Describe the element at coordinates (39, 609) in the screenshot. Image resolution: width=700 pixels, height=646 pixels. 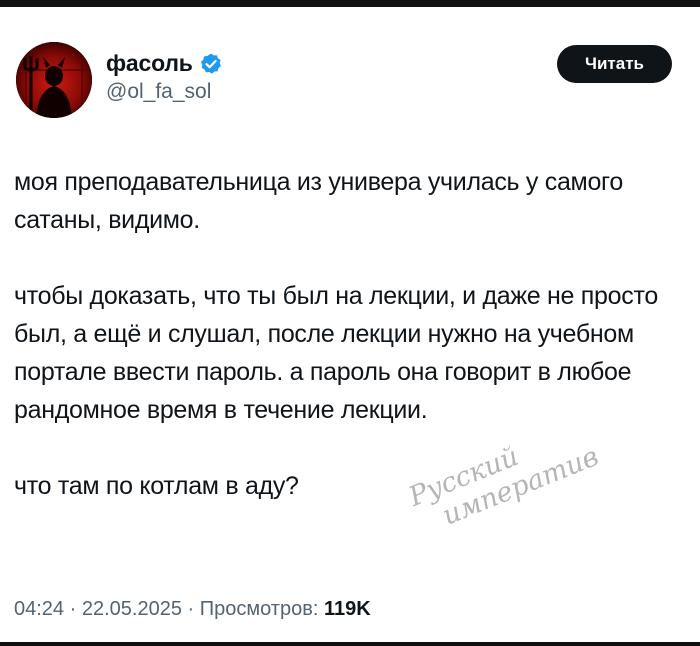
I see `tweet-time: 04:24` at that location.